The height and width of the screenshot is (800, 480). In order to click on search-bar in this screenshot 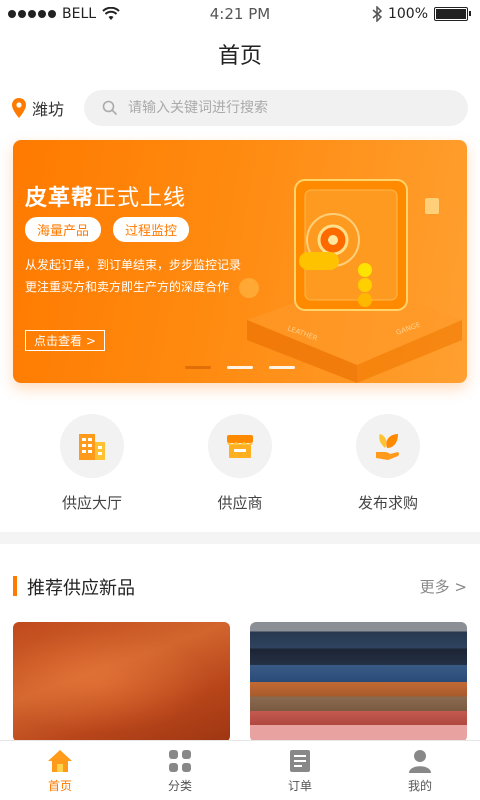, I will do `click(276, 108)`.